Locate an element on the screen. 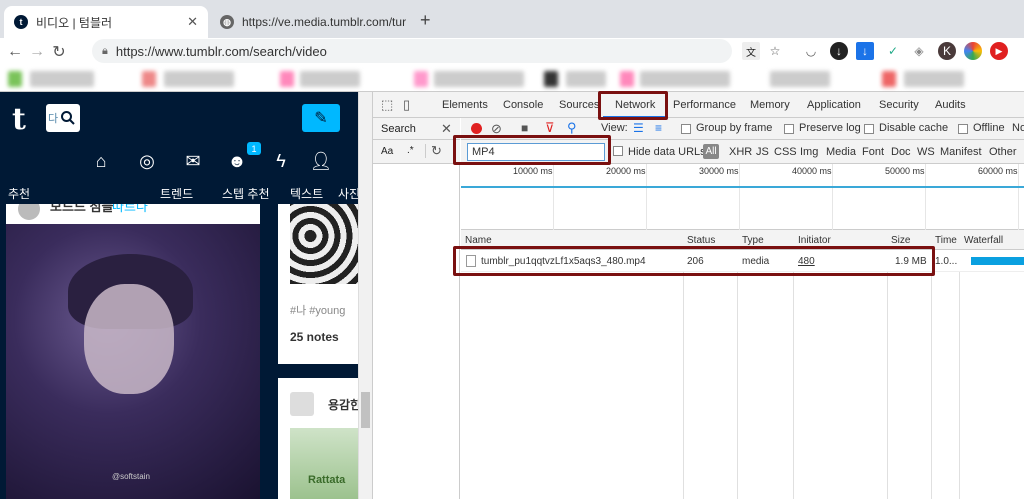 The width and height of the screenshot is (1024, 499). back-arrow-icon: ← is located at coordinates (15, 52).